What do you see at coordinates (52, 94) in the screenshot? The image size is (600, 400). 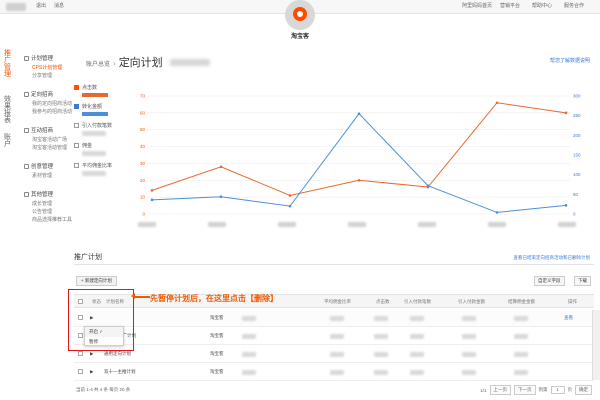 I see `menu-head-directed: 定向招商` at bounding box center [52, 94].